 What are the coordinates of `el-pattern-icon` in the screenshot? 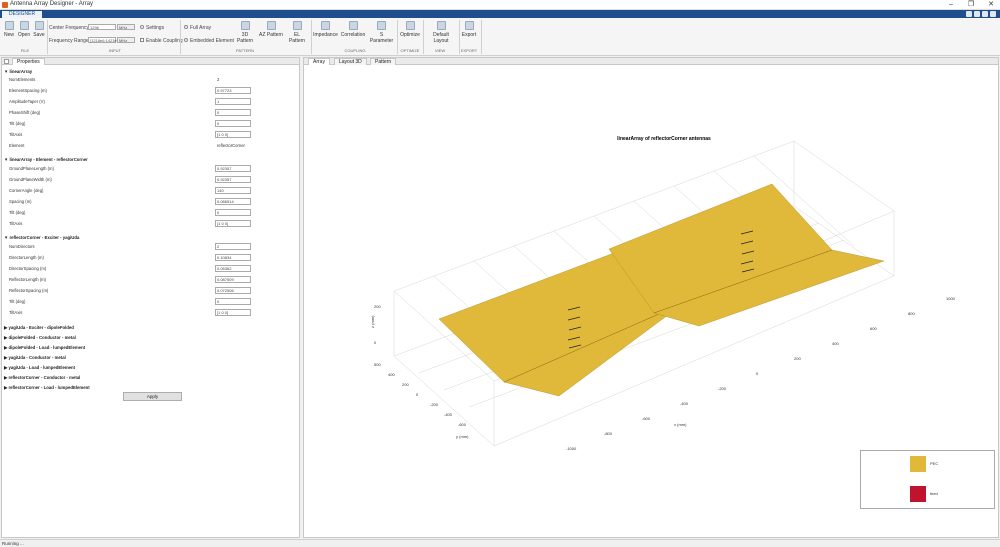 It's located at (297, 25).